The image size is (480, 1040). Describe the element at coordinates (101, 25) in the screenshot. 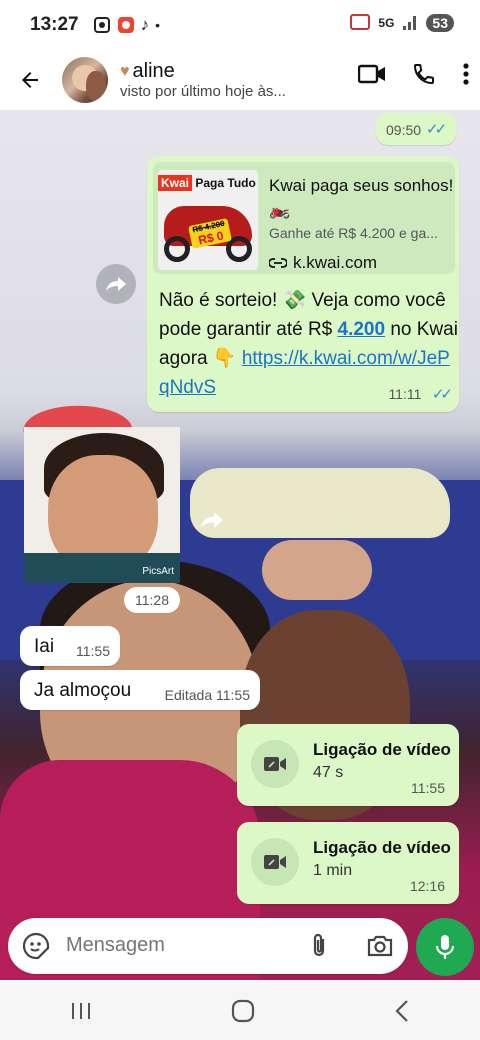

I see `scan-icon` at that location.